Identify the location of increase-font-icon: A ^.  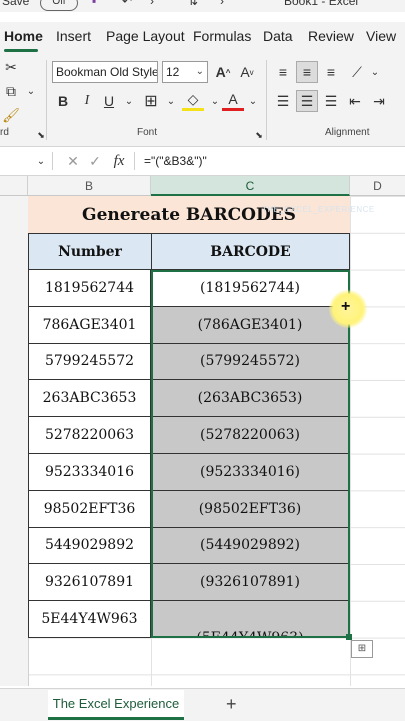
(223, 72).